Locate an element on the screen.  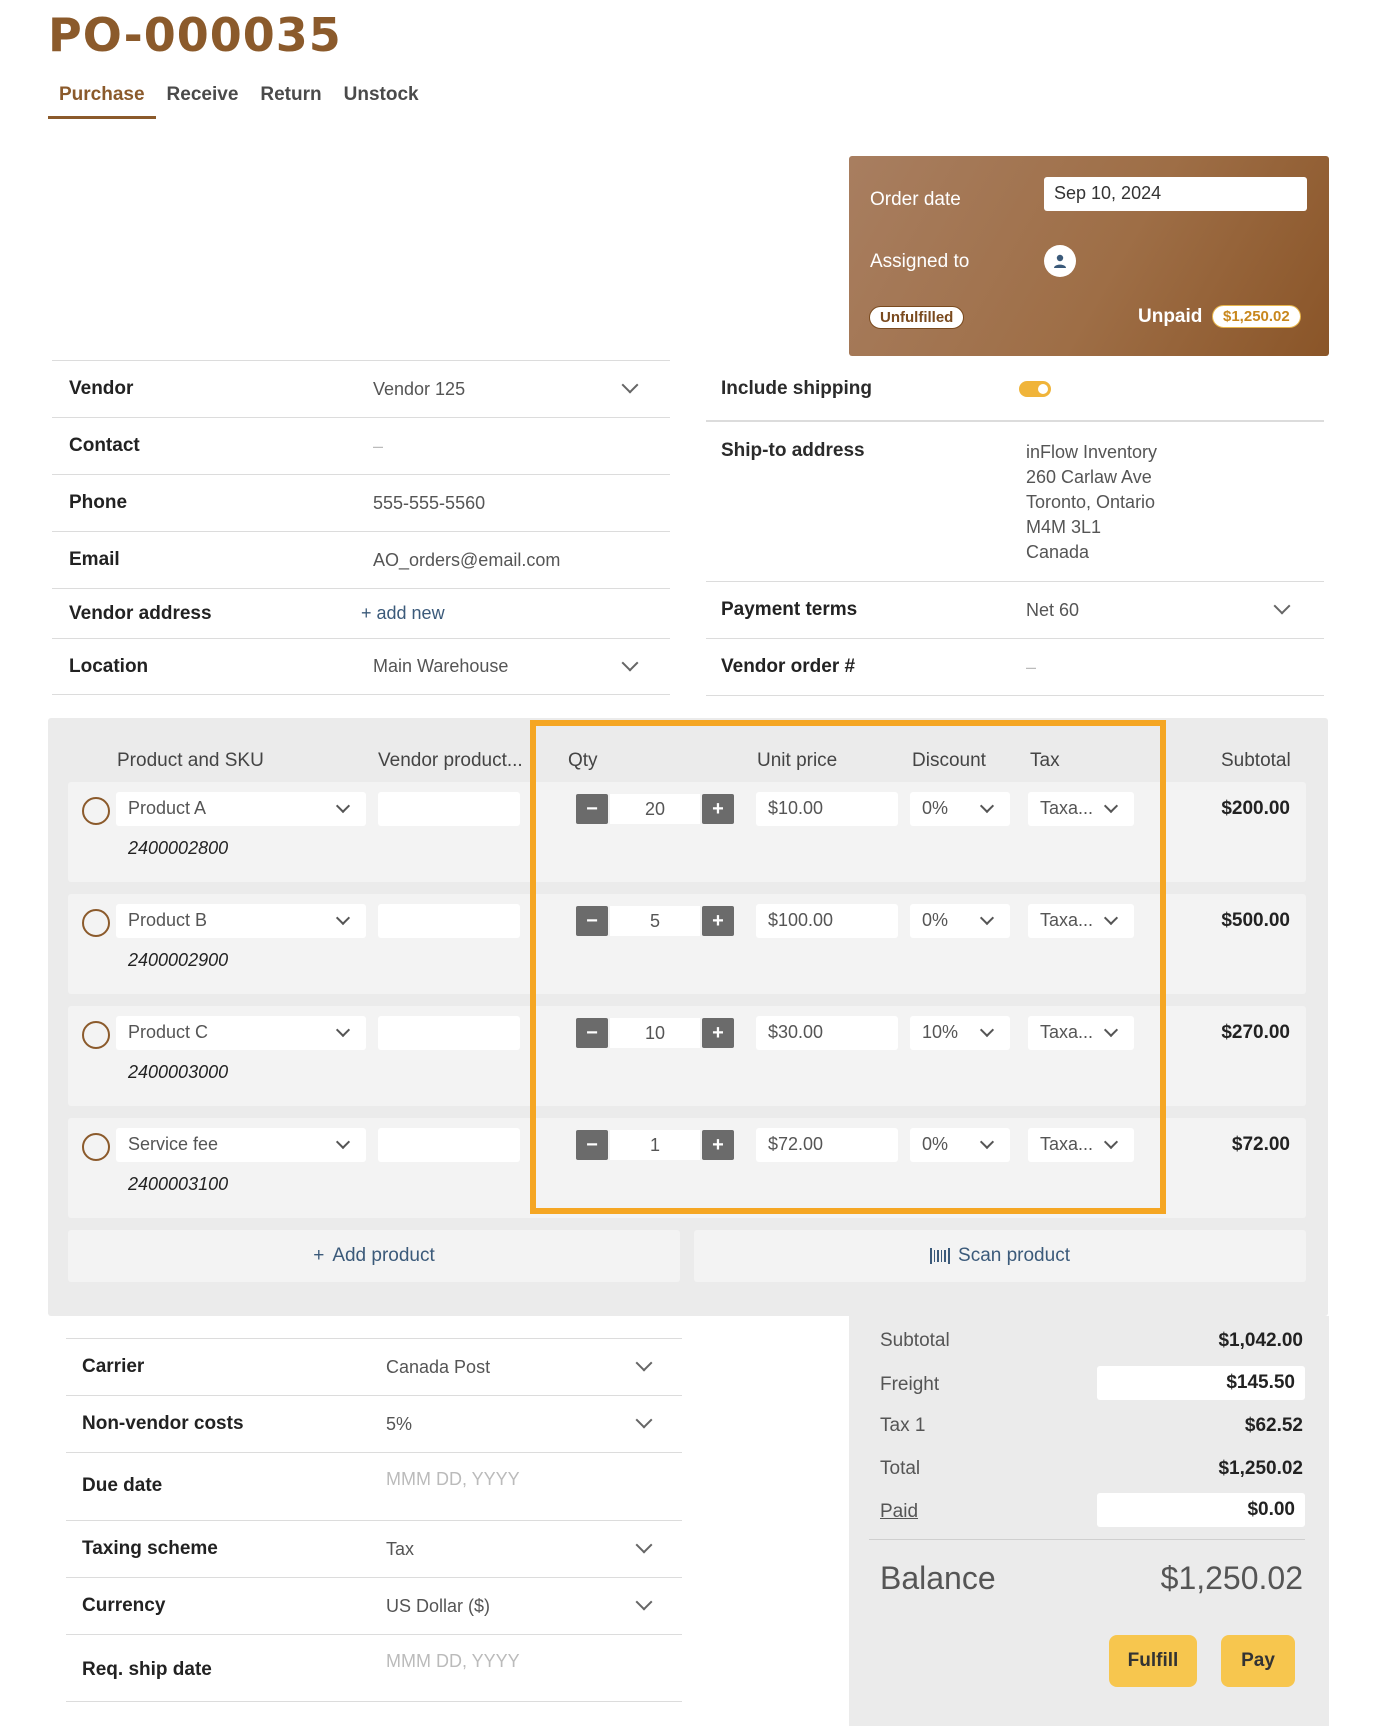
add-product-button: + Add product is located at coordinates (374, 1256).